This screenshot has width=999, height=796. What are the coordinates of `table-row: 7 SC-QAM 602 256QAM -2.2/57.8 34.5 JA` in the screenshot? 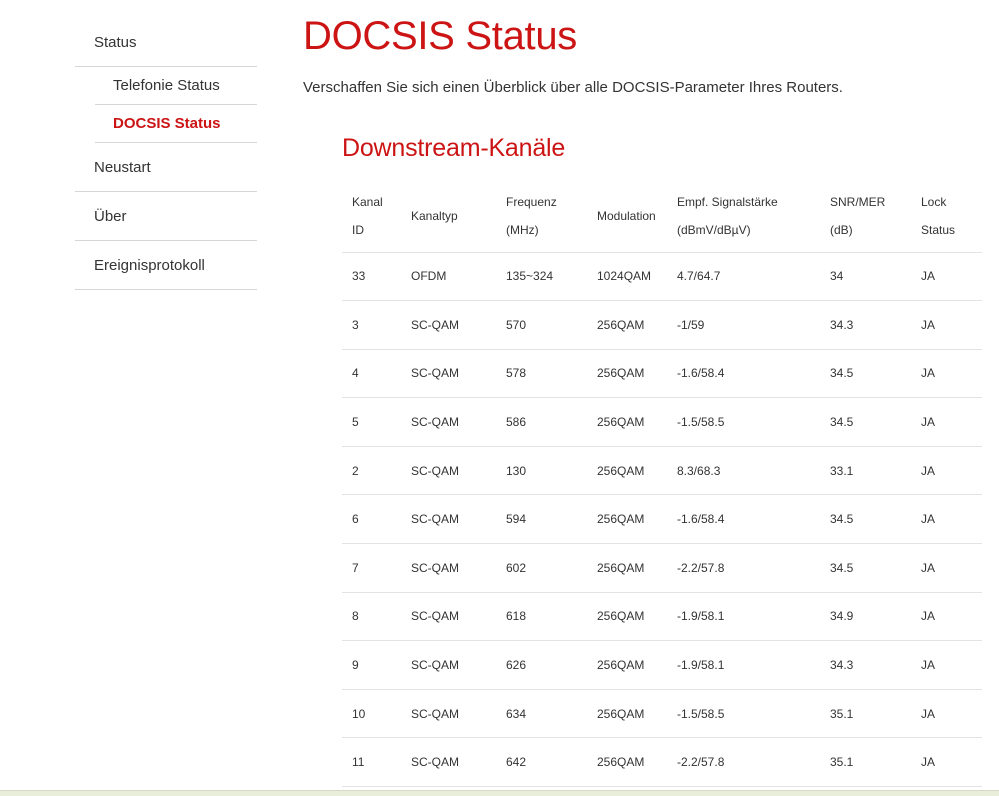 It's located at (662, 568).